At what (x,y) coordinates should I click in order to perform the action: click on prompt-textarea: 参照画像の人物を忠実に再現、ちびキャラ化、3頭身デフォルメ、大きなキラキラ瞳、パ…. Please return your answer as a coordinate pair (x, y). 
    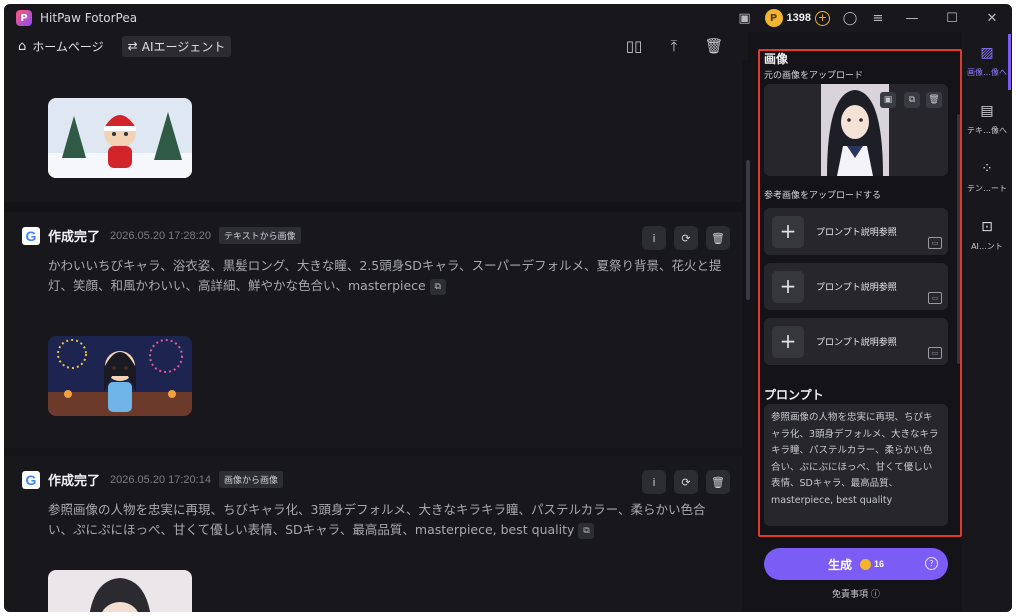
    Looking at the image, I should click on (856, 465).